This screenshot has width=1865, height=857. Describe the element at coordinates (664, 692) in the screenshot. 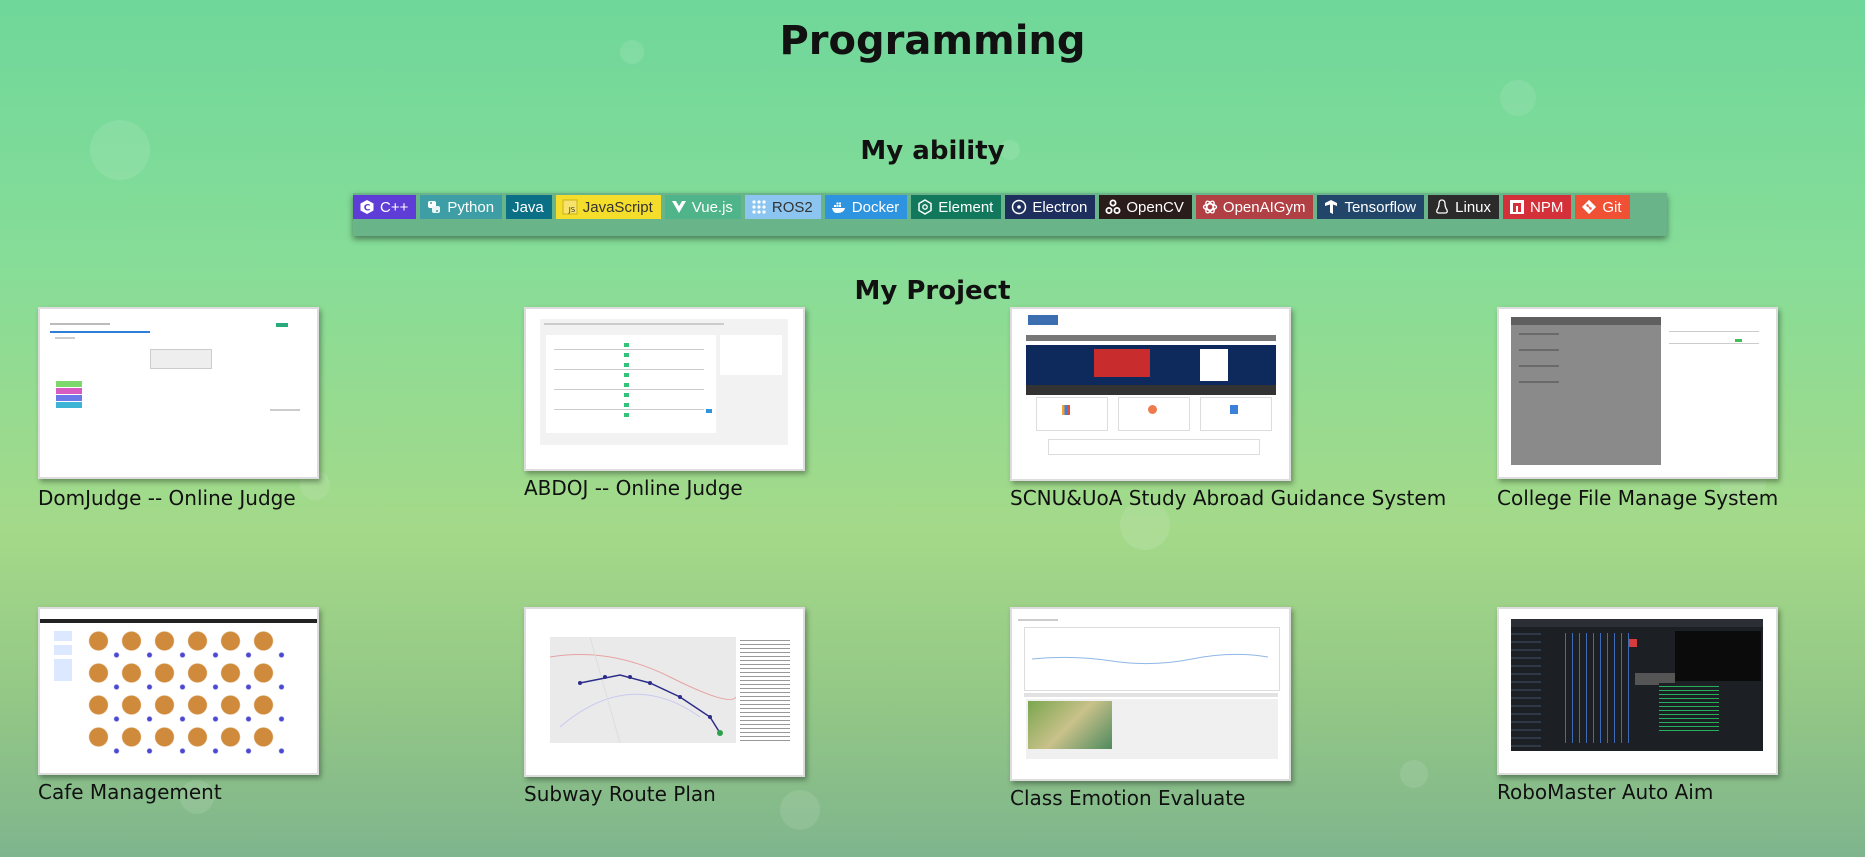

I see `project-thumbnail-subway` at that location.